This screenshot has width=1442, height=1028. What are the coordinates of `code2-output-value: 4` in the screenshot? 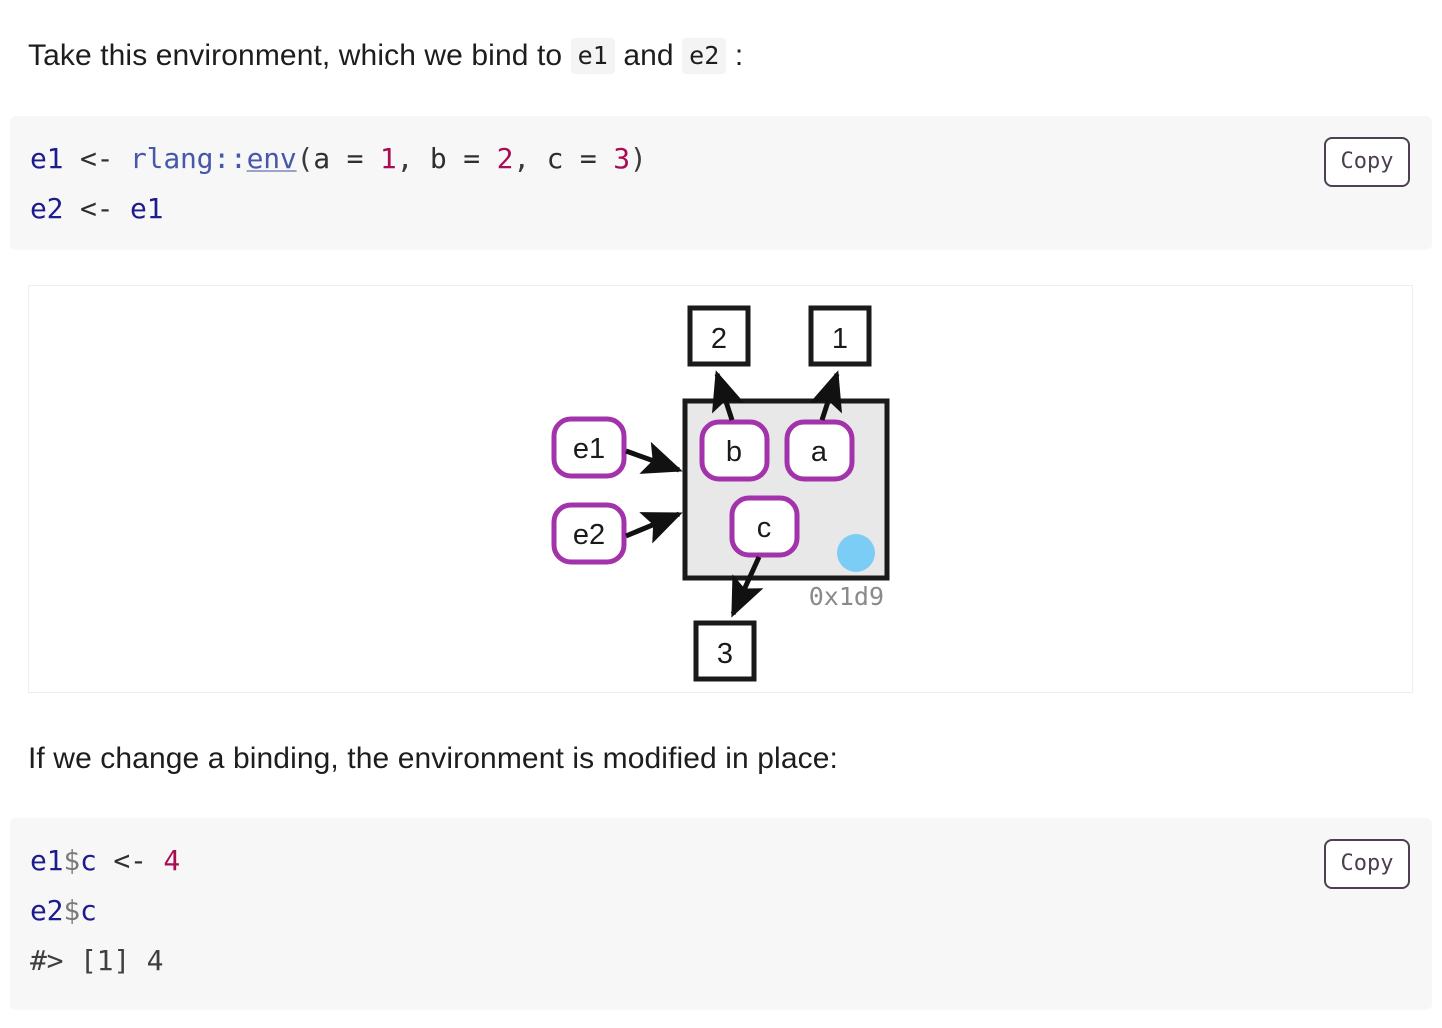 It's located at (155, 960).